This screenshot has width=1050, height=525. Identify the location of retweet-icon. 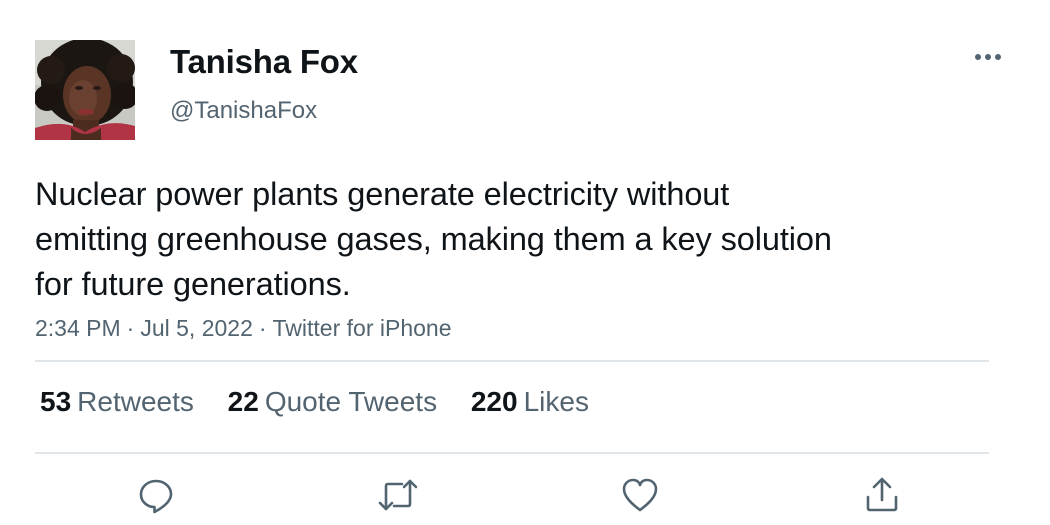
(398, 495).